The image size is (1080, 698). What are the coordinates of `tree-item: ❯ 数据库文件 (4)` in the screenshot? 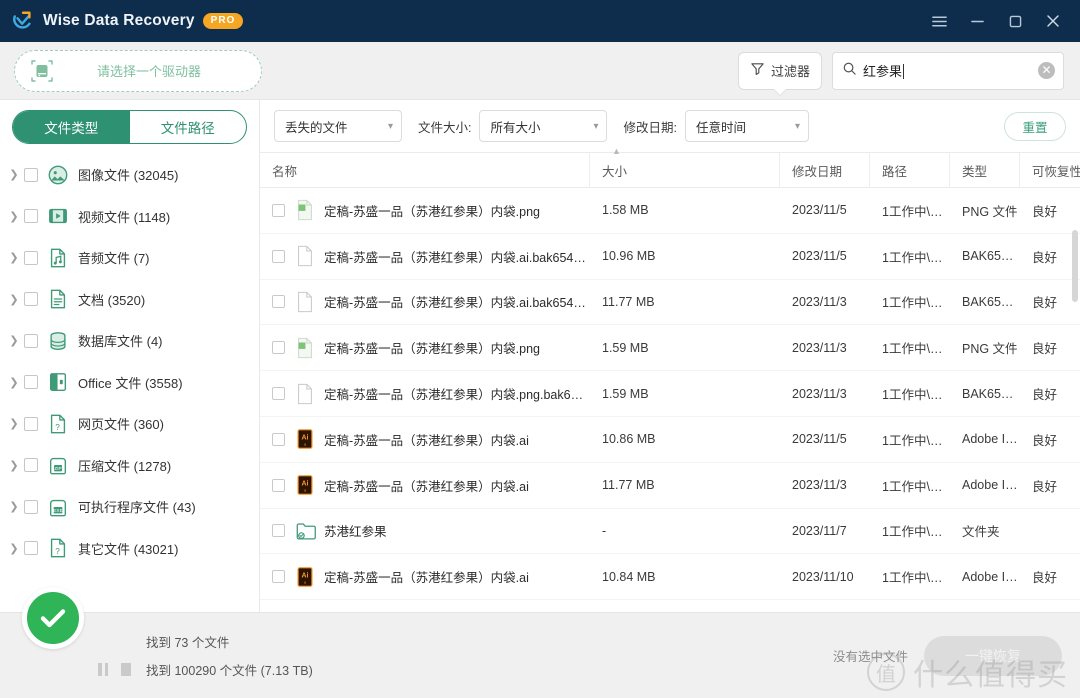 It's located at (129, 341).